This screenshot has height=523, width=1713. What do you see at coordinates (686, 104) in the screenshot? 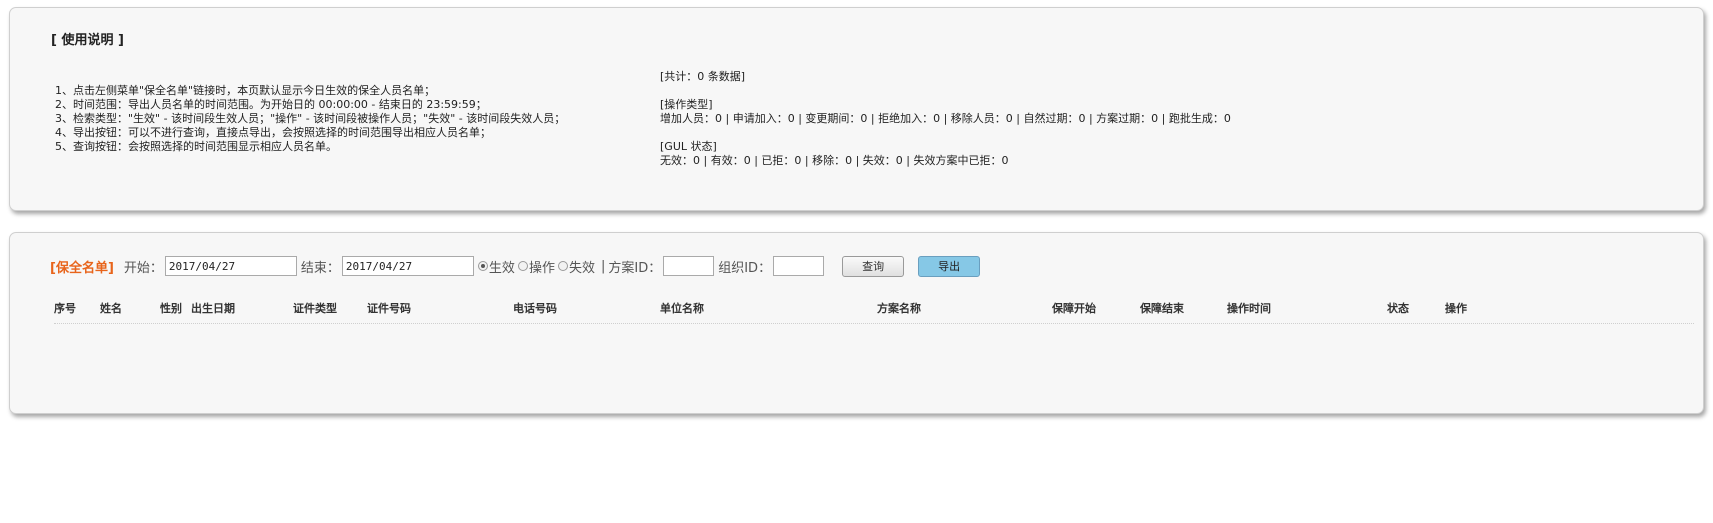
I see `operation-type-header: [操作类型]` at bounding box center [686, 104].